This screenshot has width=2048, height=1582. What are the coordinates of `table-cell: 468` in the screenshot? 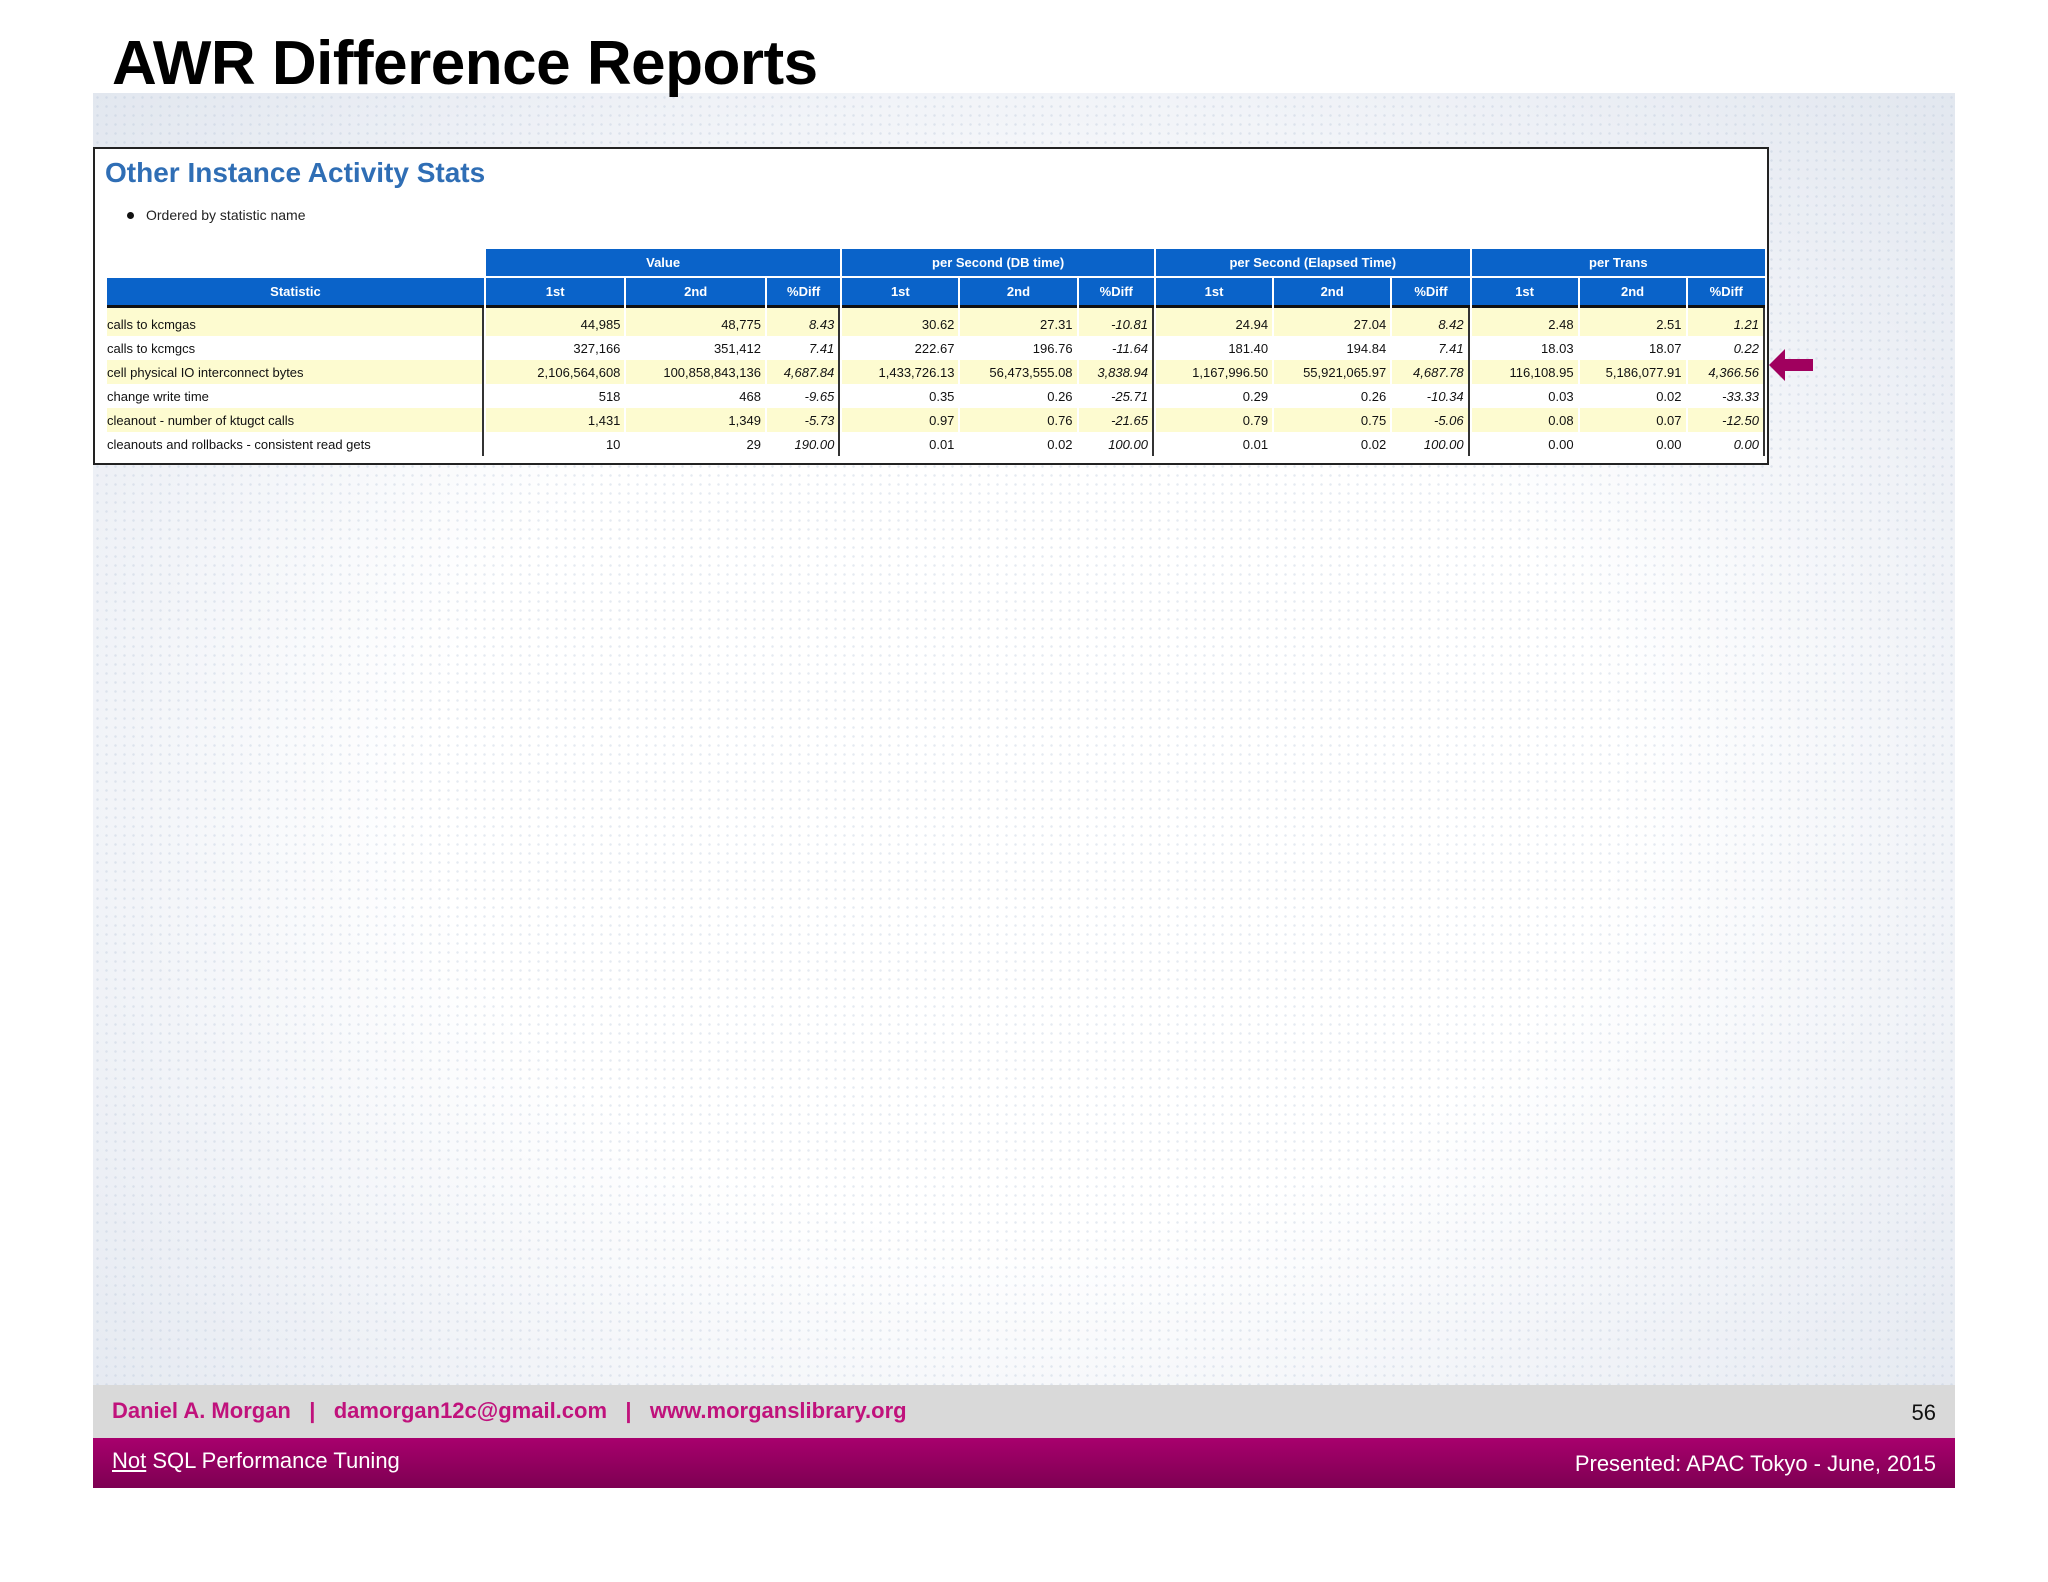 It's located at (750, 396).